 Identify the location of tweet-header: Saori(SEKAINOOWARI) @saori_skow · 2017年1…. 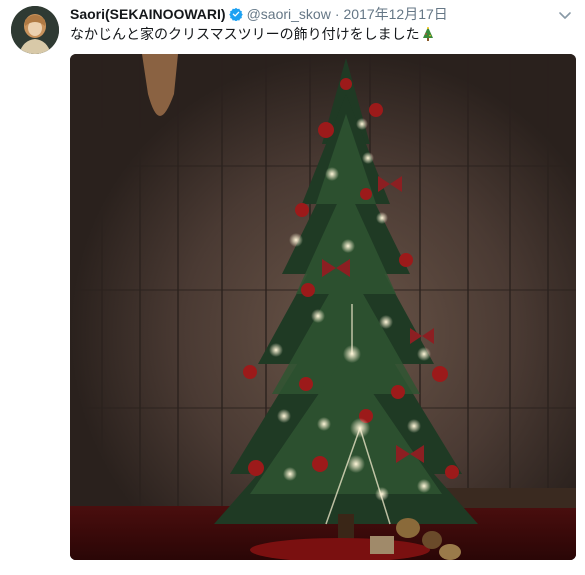
(259, 14).